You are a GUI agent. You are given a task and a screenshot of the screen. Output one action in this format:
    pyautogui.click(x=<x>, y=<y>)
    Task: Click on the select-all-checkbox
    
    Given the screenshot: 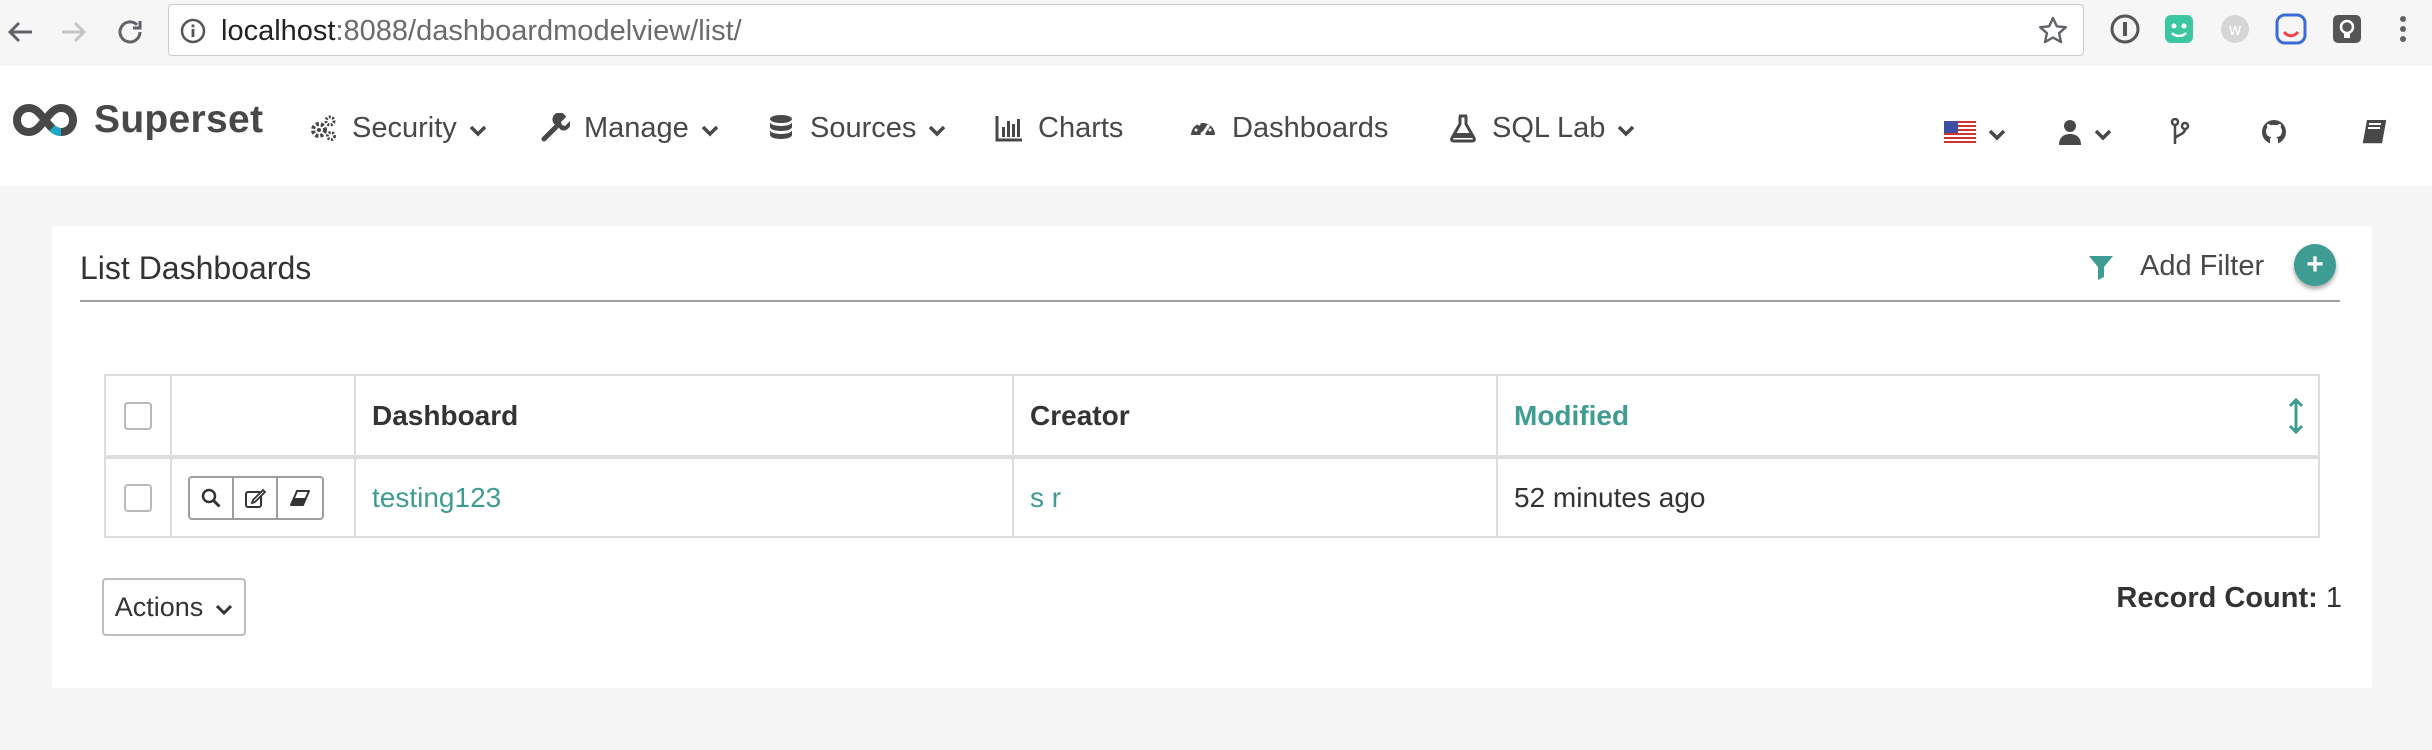 What is the action you would take?
    pyautogui.click(x=138, y=415)
    